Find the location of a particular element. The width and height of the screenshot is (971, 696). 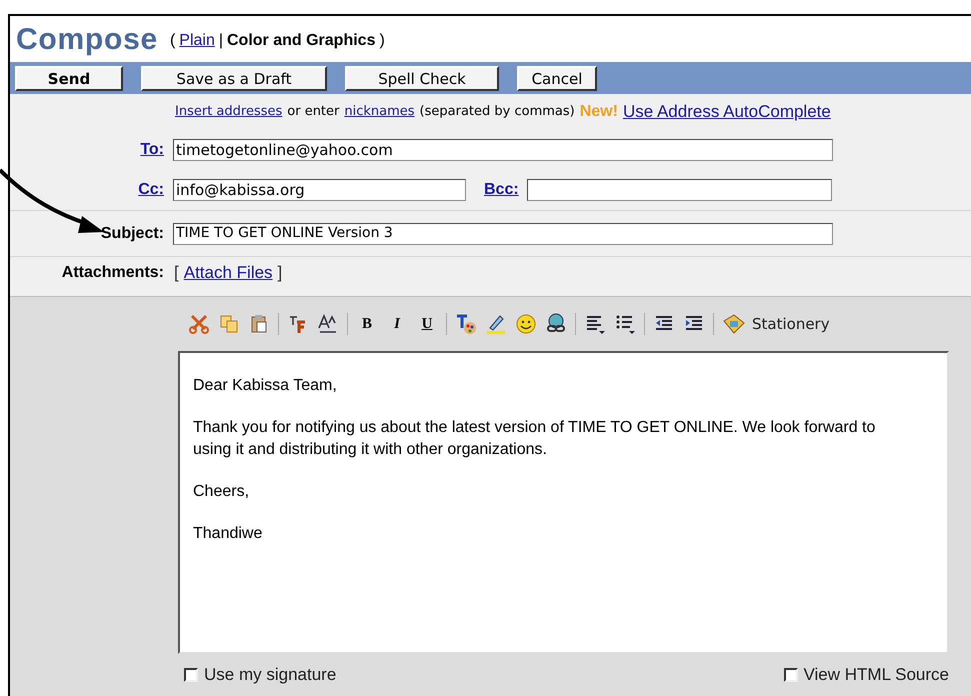

stationery-icon is located at coordinates (734, 324).